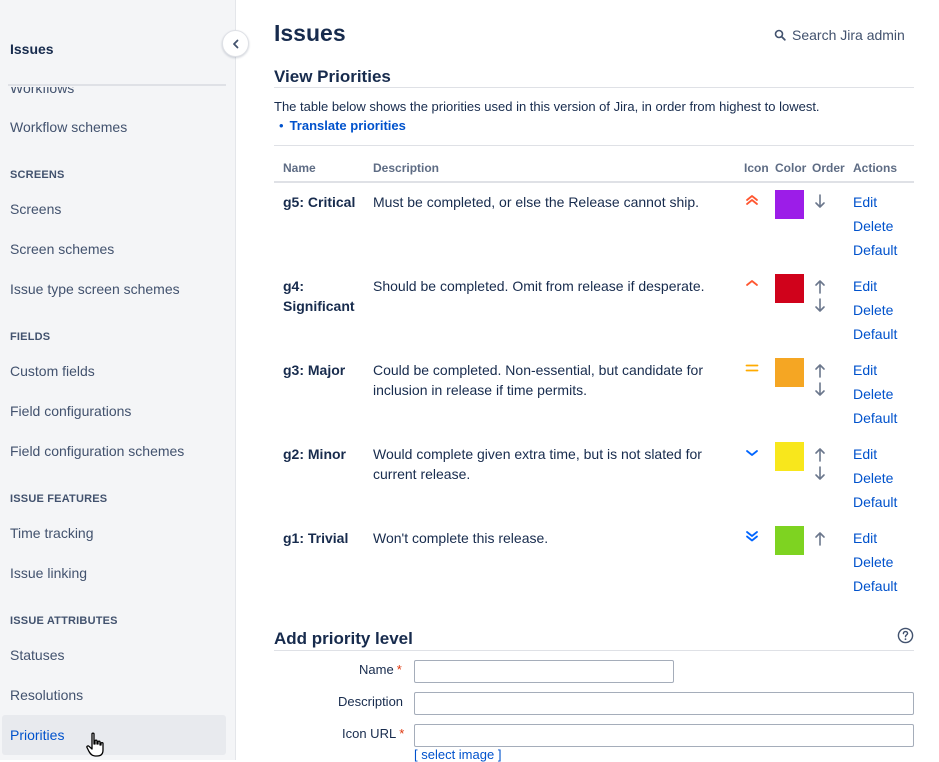 The image size is (939, 762). Describe the element at coordinates (314, 454) in the screenshot. I see `priority-name: g2: Minor` at that location.